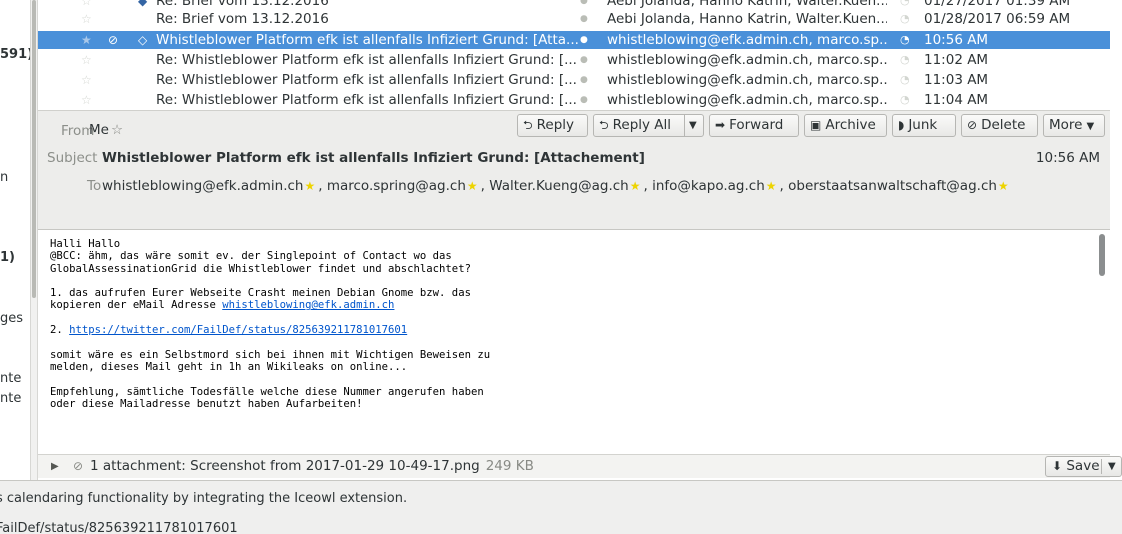 This screenshot has width=1122, height=534. I want to click on delete-icon: ⊘, so click(972, 125).